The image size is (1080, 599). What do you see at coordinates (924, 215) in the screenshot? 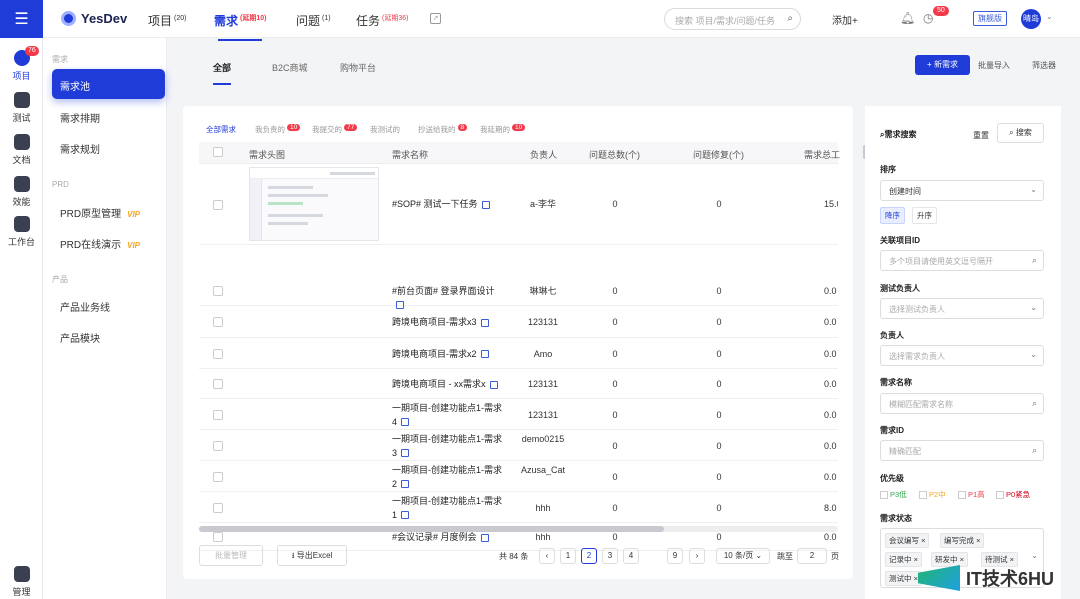
I see `sort-asc-button: 升序` at bounding box center [924, 215].